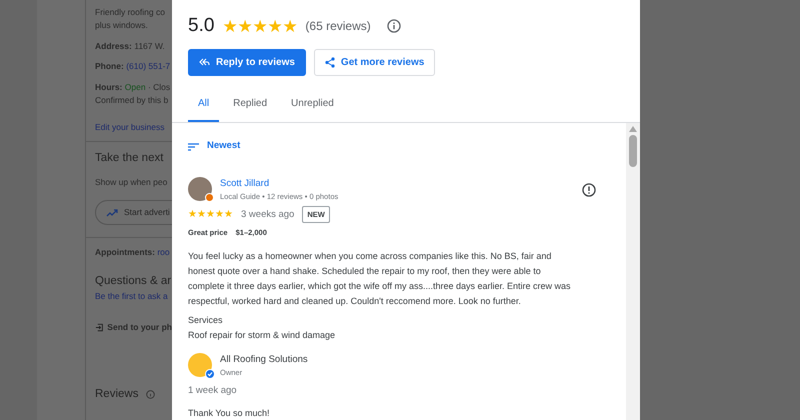 The image size is (800, 420). Describe the element at coordinates (159, 87) in the screenshot. I see `hours-text: · Clos` at that location.